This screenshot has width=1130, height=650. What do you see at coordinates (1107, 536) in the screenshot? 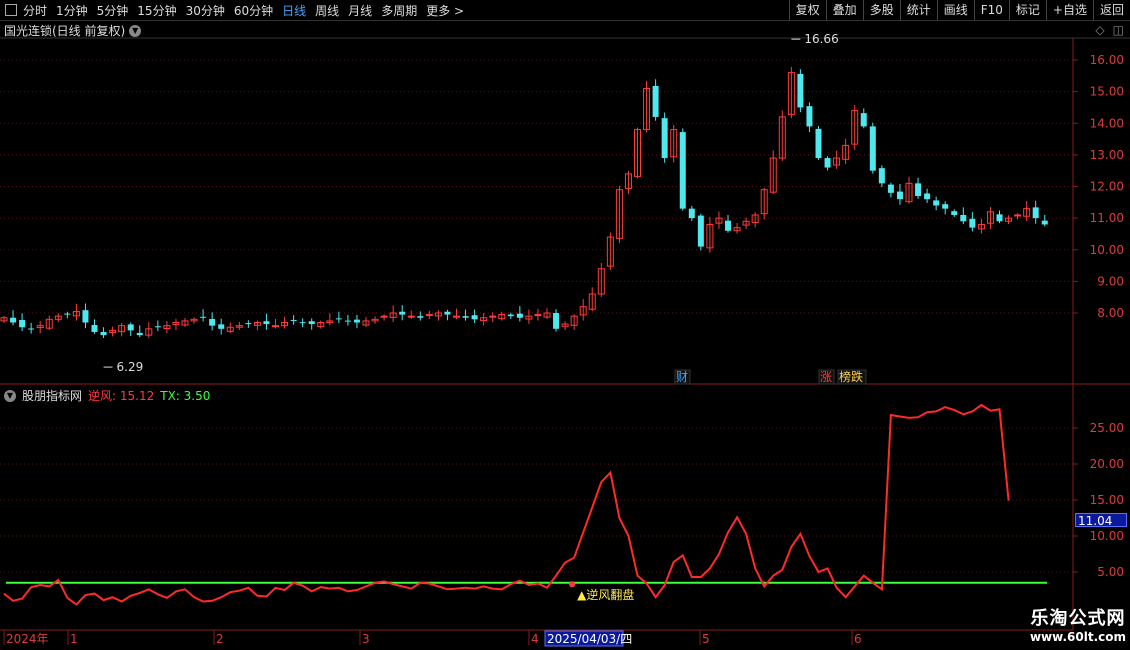
I see `indicator-tick-label: 10.00` at bounding box center [1107, 536].